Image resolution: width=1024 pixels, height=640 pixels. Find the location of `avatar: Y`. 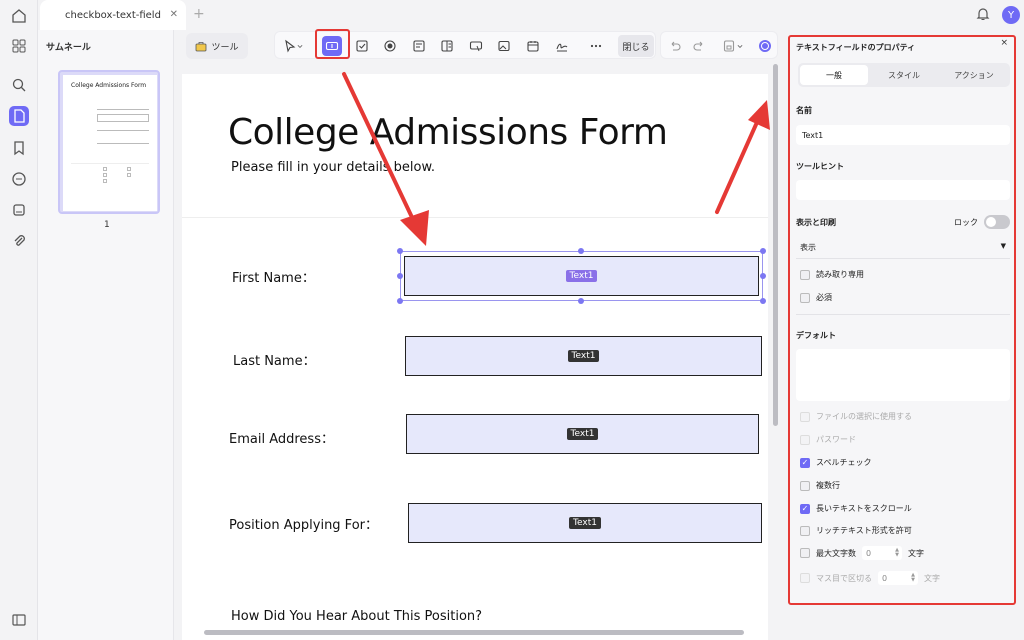

avatar: Y is located at coordinates (1011, 15).